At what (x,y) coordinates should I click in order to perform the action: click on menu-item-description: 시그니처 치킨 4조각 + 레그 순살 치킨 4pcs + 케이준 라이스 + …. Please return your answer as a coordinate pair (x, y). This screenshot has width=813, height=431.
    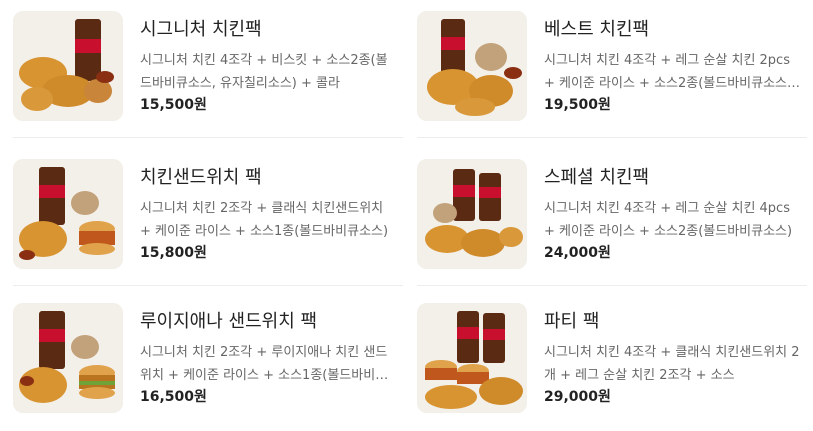
    Looking at the image, I should click on (668, 220).